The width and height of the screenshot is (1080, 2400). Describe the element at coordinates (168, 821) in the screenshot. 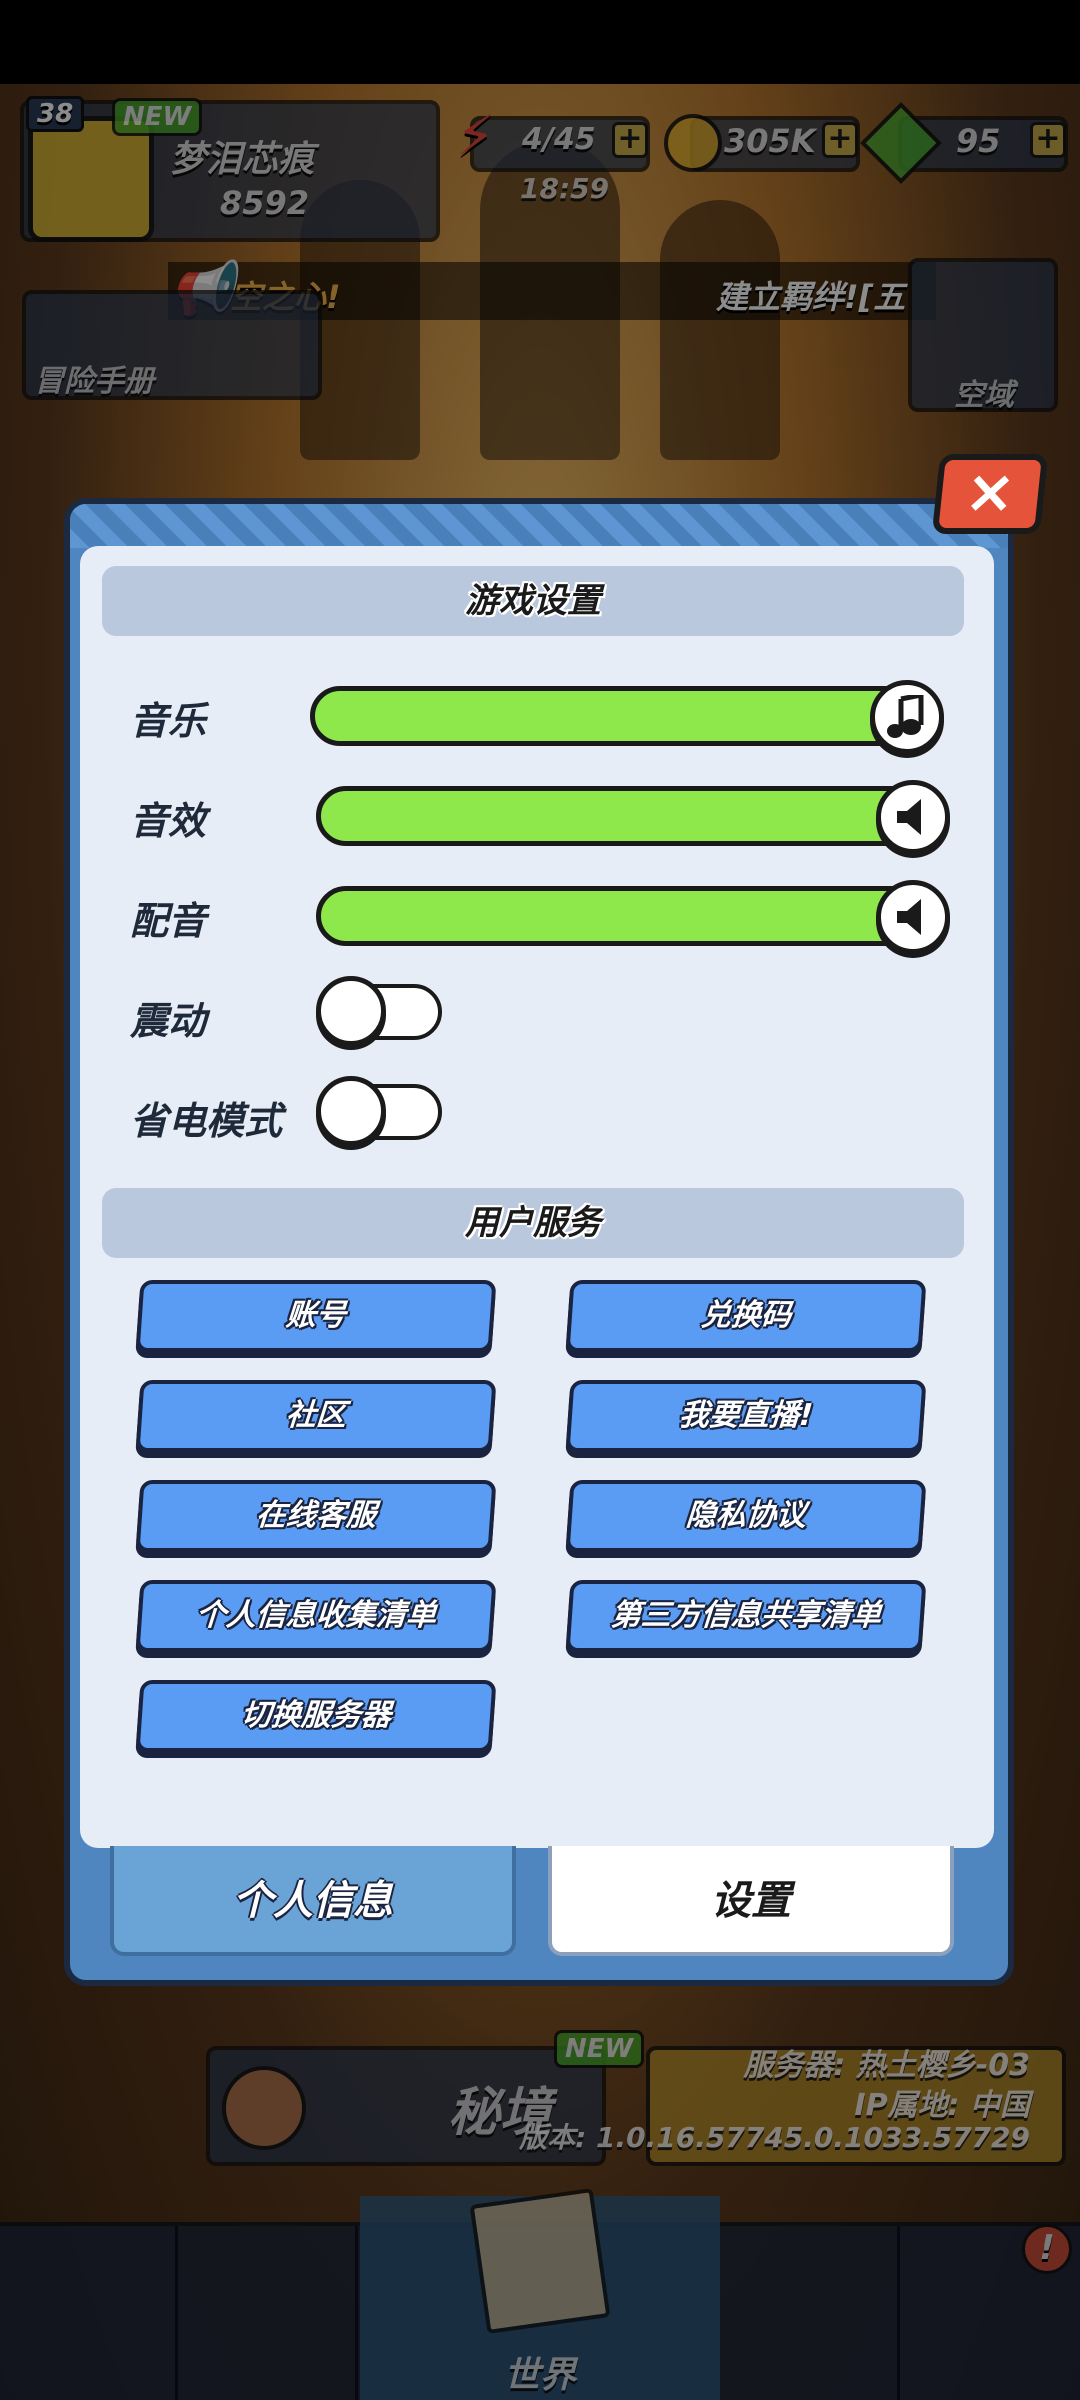

I see `sfx-label: 音效` at that location.